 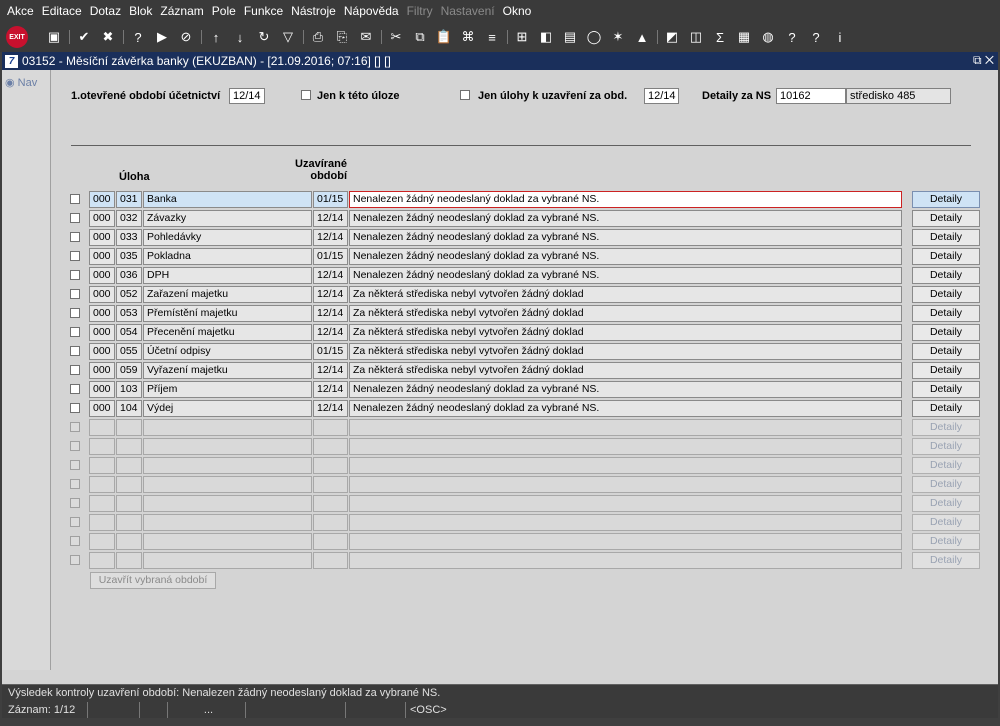 I want to click on cell-task-name: Vyřazení majetku, so click(x=227, y=370).